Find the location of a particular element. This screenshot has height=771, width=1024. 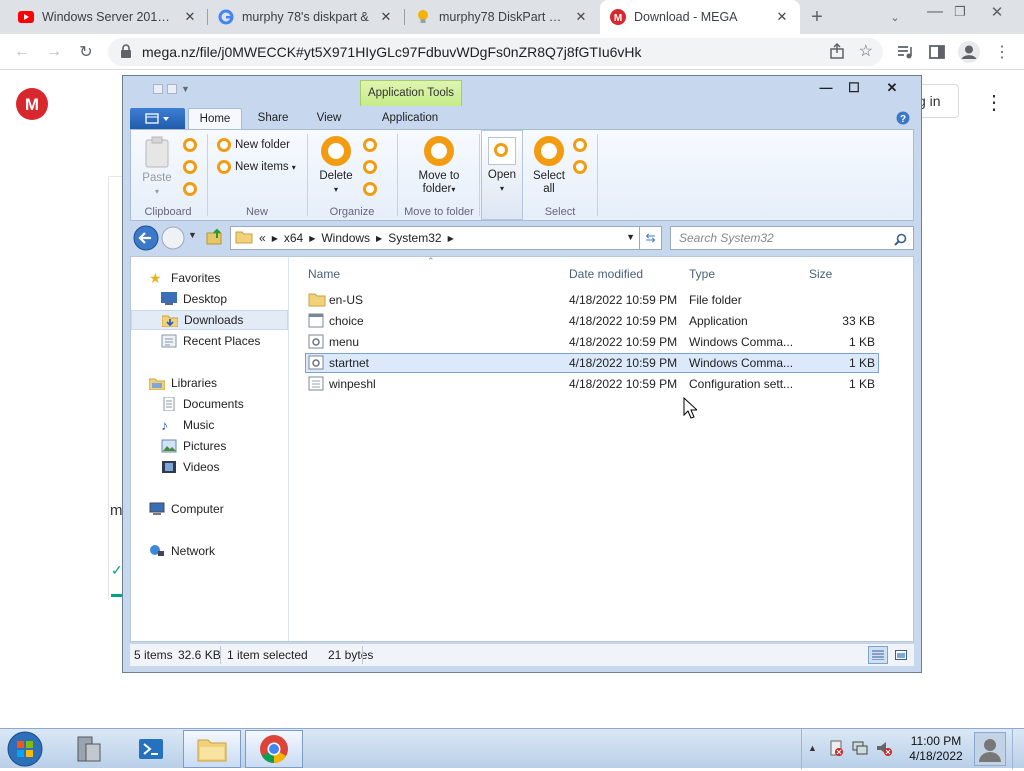

column-header-type: Type is located at coordinates (702, 274).